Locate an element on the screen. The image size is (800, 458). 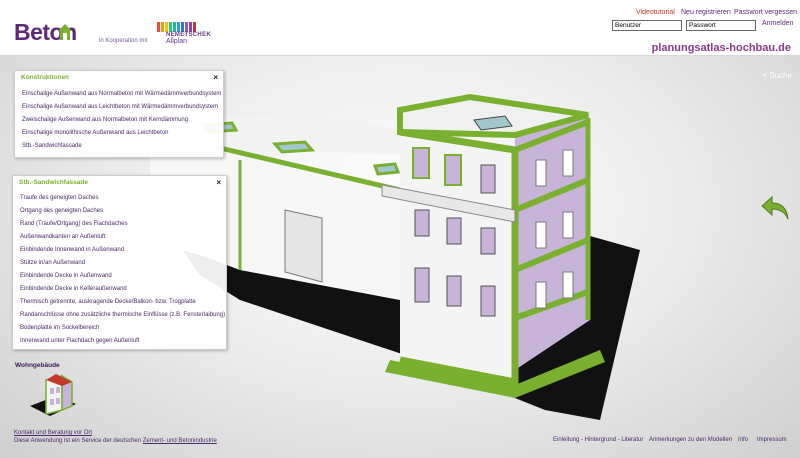
videotutorial-link: Videotutorial is located at coordinates (655, 12).